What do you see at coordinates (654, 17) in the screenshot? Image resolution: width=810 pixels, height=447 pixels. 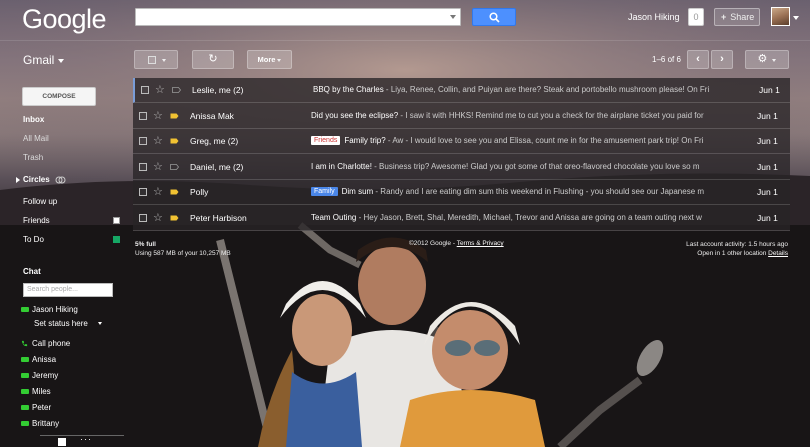 I see `account-name-link: Jason Hiking` at bounding box center [654, 17].